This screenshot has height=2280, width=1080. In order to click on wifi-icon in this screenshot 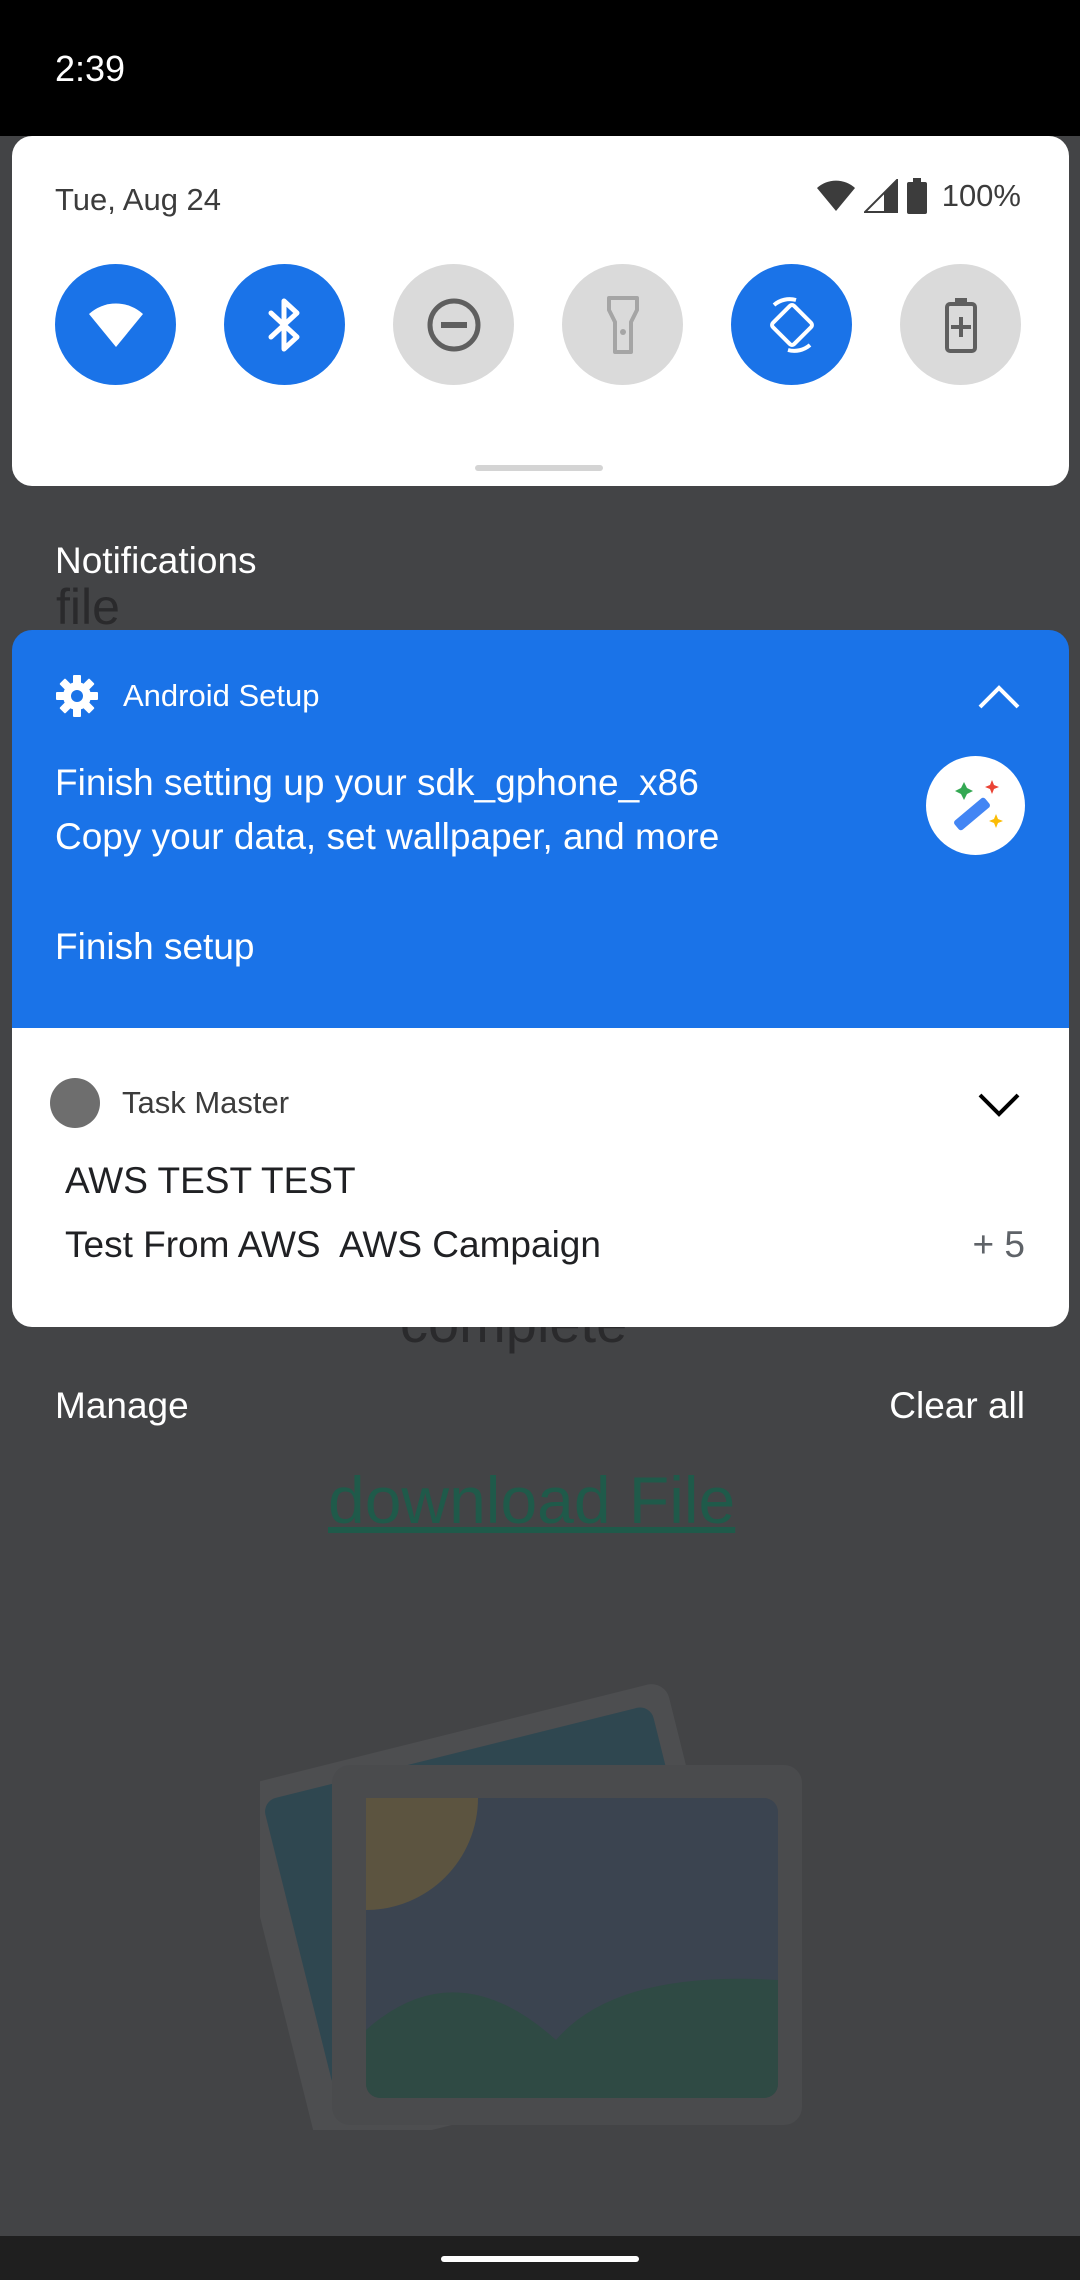, I will do `click(115, 325)`.